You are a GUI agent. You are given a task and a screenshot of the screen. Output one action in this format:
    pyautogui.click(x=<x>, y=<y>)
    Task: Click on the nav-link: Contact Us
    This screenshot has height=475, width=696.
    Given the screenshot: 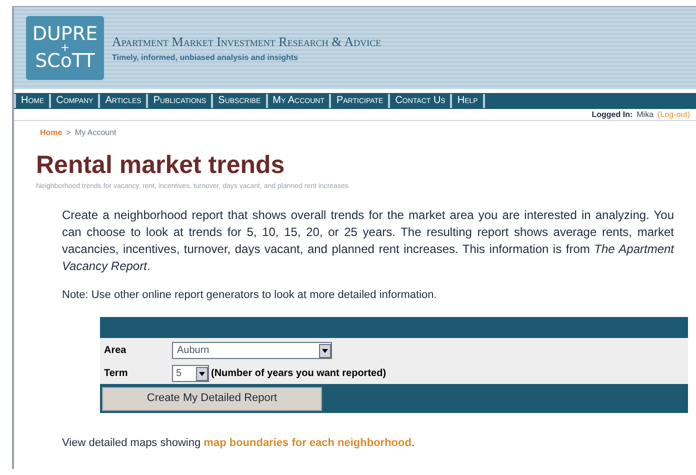 What is the action you would take?
    pyautogui.click(x=419, y=101)
    